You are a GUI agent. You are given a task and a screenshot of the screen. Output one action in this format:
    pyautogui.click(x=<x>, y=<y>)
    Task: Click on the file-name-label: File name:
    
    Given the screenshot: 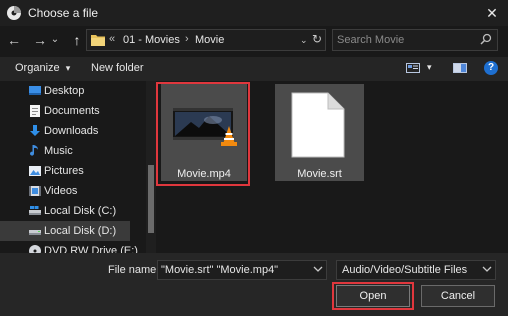 What is the action you would take?
    pyautogui.click(x=134, y=270)
    